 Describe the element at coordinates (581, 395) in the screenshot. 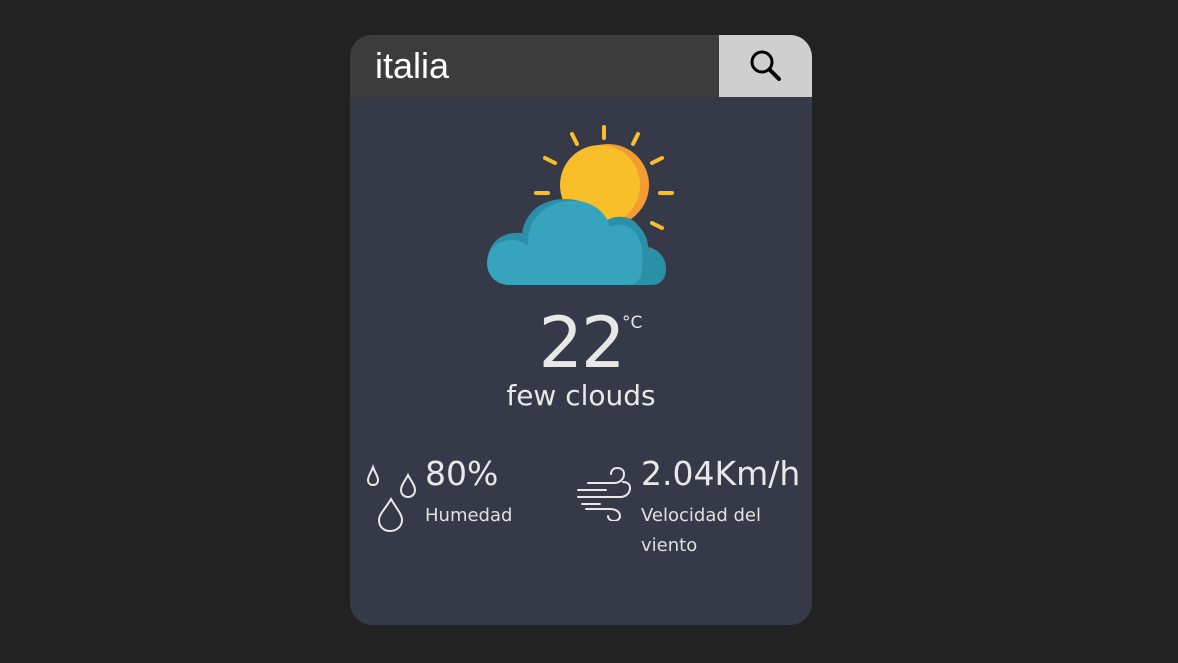

I see `weather-description: few clouds` at that location.